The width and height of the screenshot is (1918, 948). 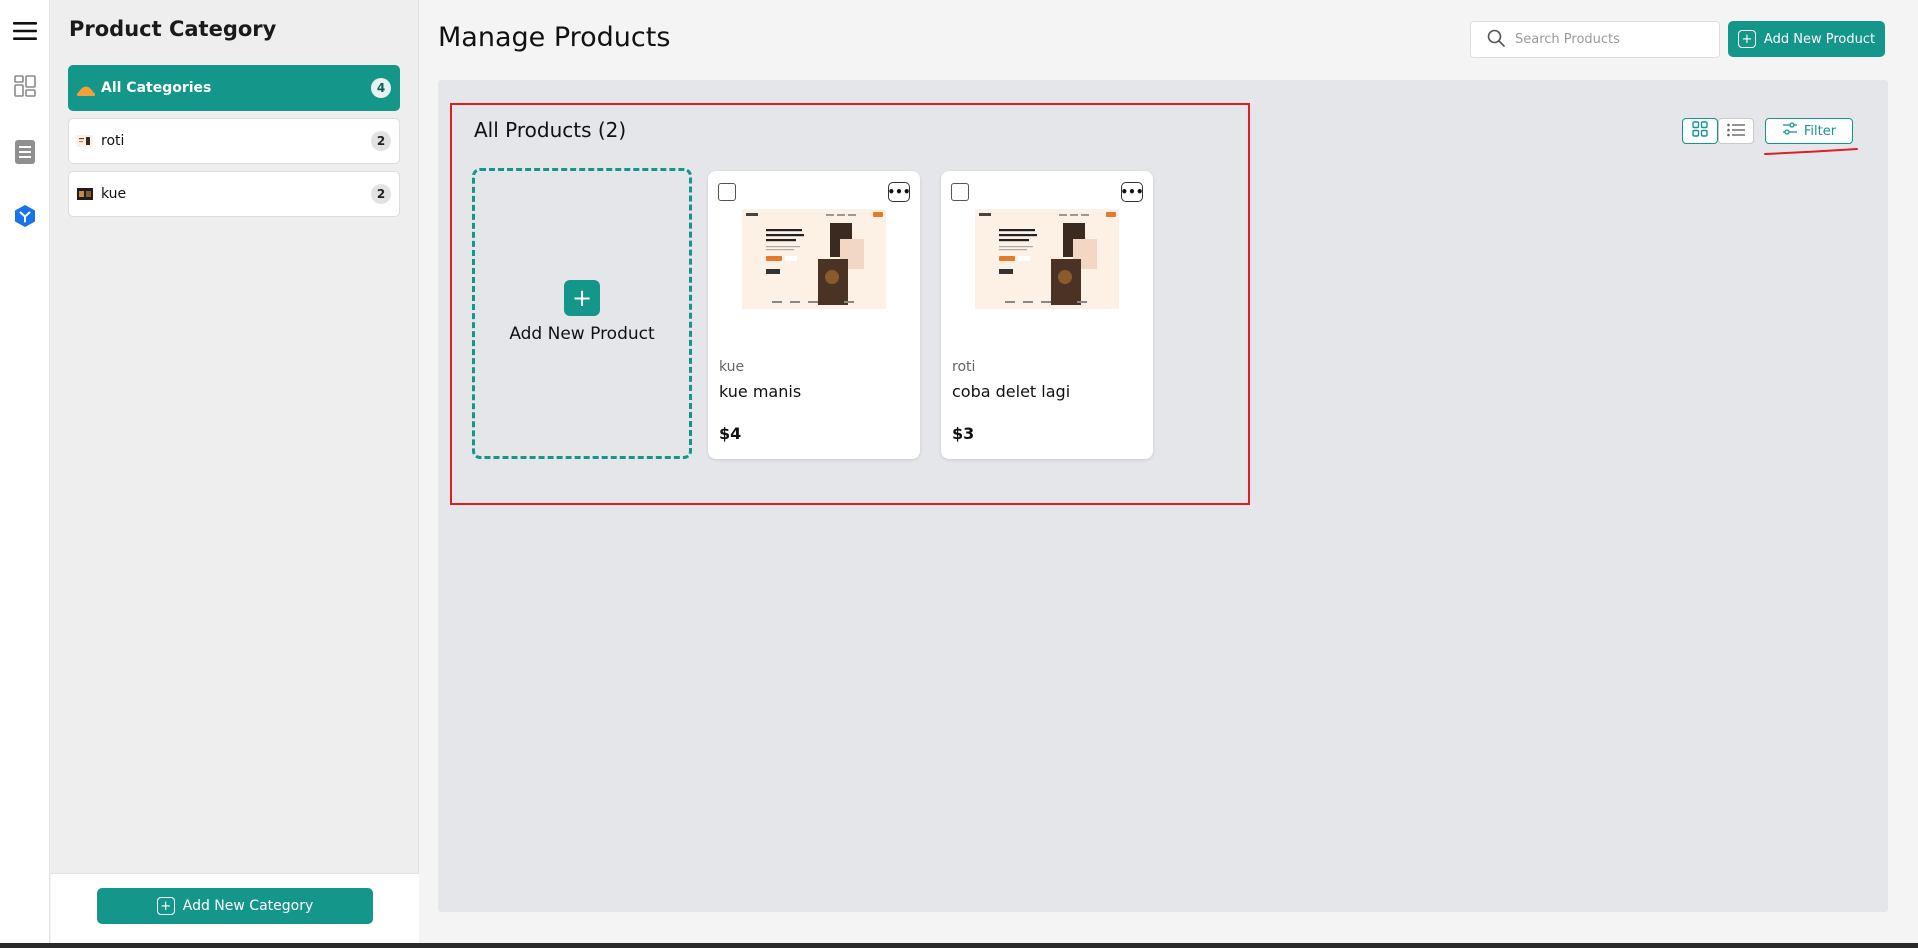 What do you see at coordinates (156, 88) in the screenshot?
I see `category-label: All Categories` at bounding box center [156, 88].